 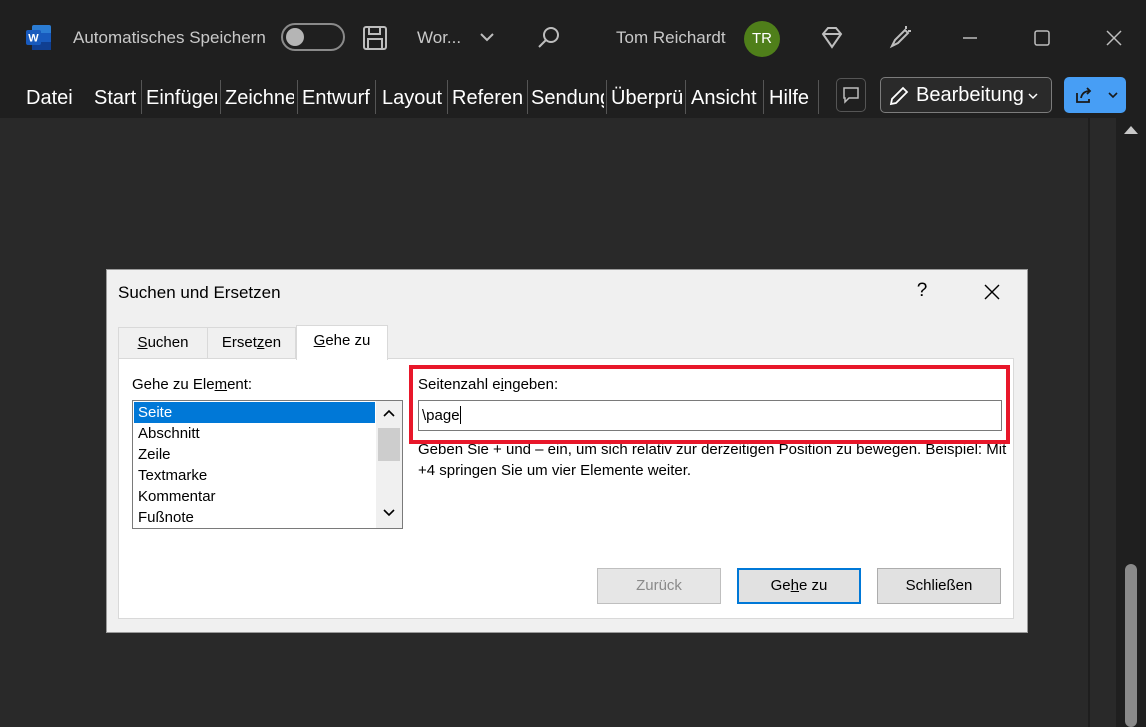 What do you see at coordinates (970, 95) in the screenshot?
I see `editing-mode-label: Bearbeitung` at bounding box center [970, 95].